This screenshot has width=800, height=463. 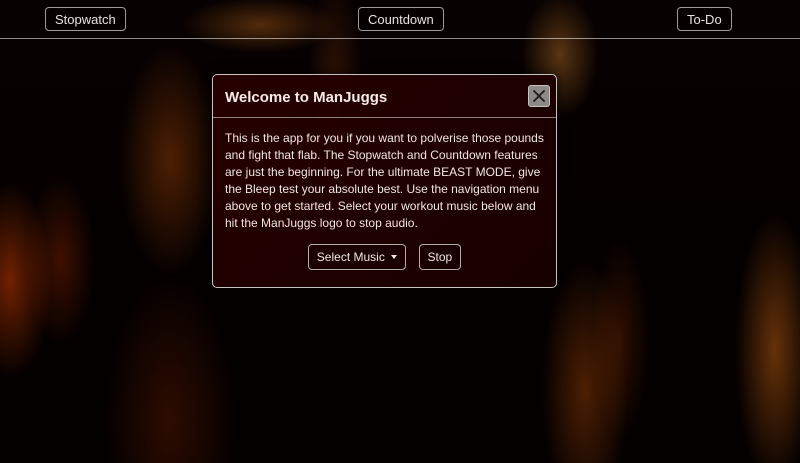 I want to click on select-music-label: Select Music, so click(x=350, y=256).